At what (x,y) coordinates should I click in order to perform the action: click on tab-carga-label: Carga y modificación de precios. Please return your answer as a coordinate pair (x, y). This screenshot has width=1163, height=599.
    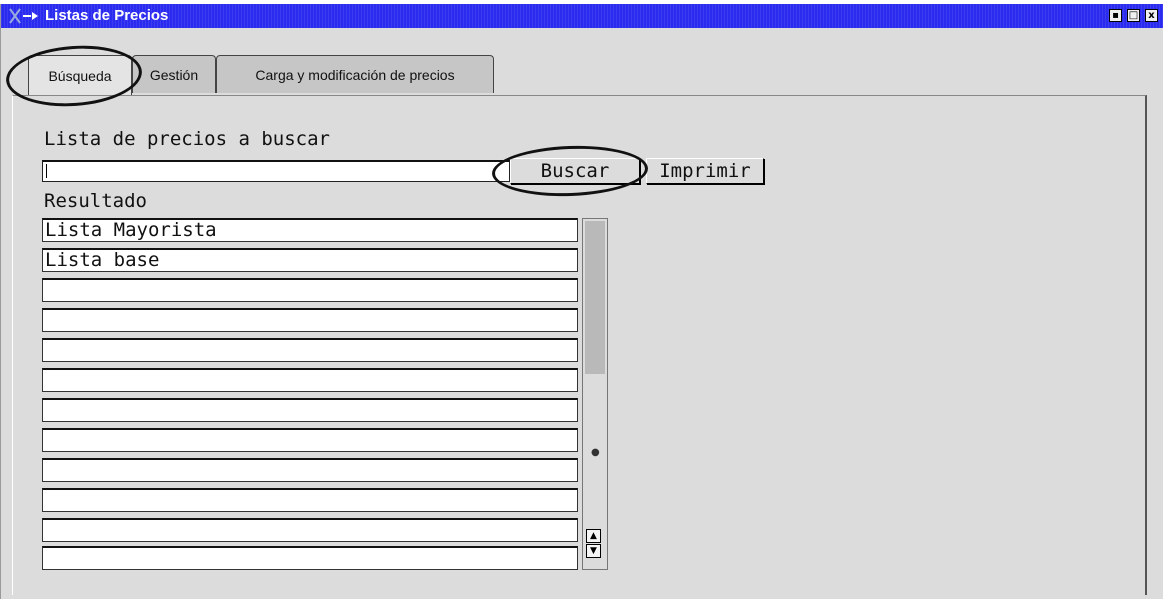
    Looking at the image, I should click on (355, 74).